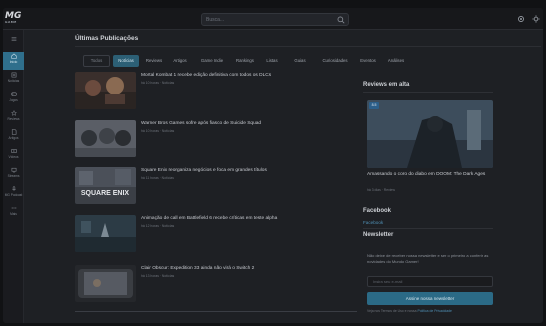  I want to click on sidebar-item-label: Streams, so click(13, 176).